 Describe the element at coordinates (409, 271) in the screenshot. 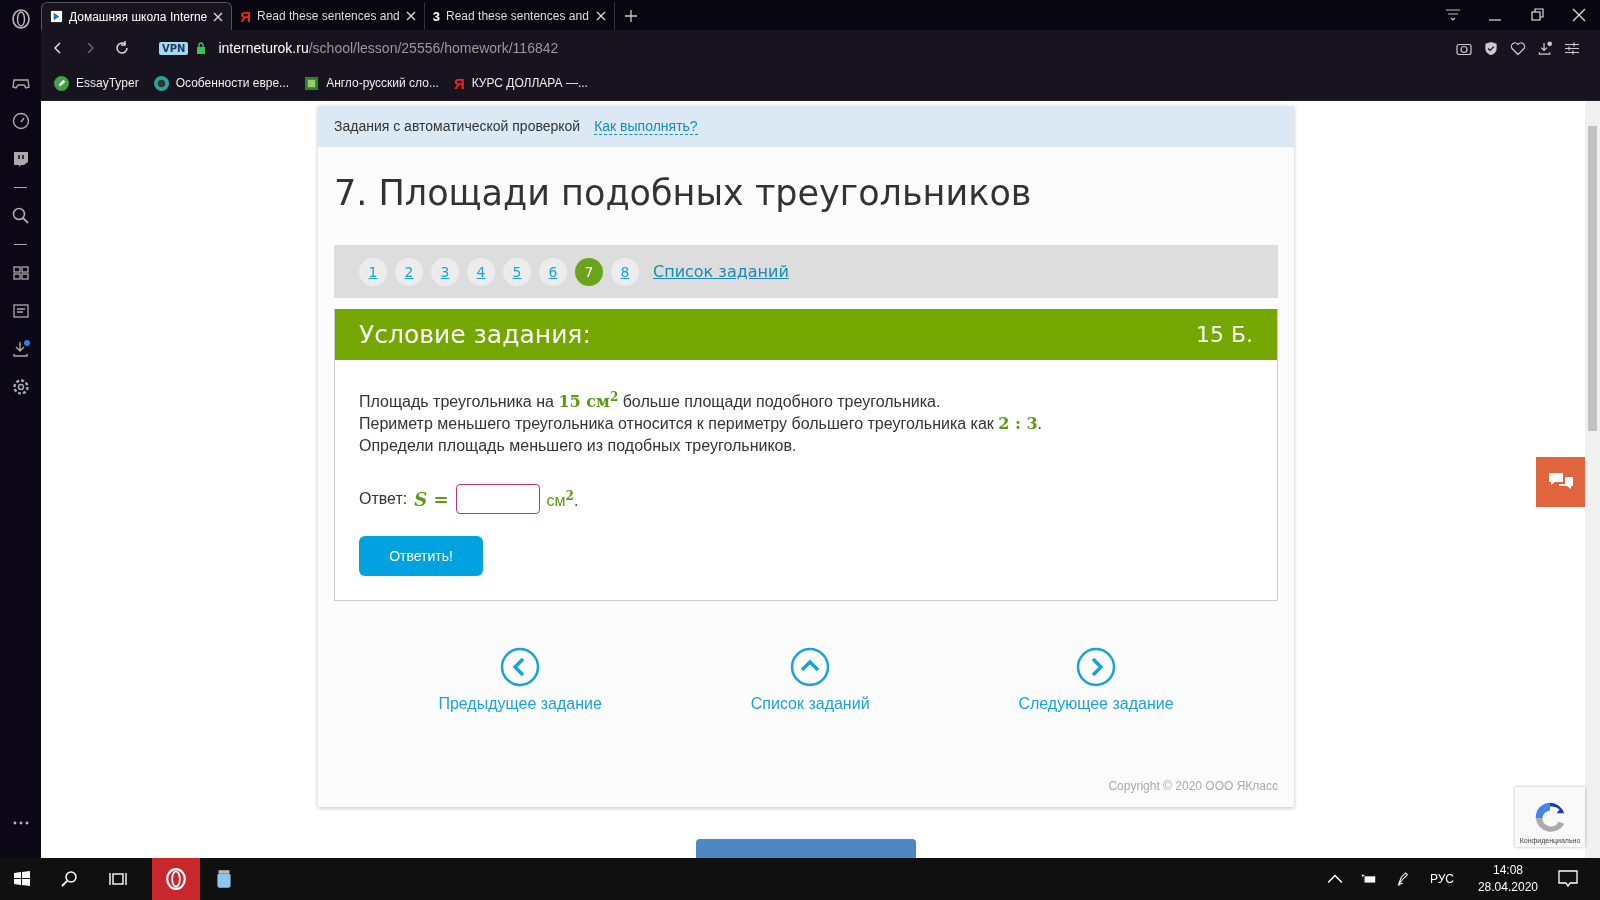

I see `page-number: 2` at that location.